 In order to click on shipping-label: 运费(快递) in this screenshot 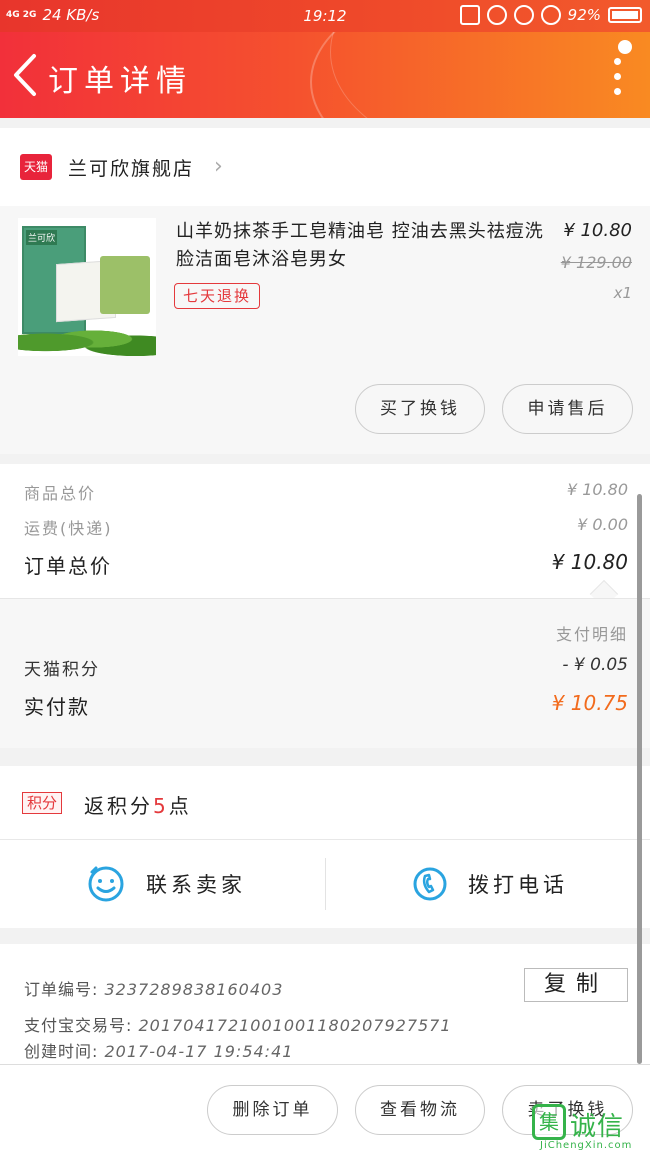, I will do `click(68, 528)`.